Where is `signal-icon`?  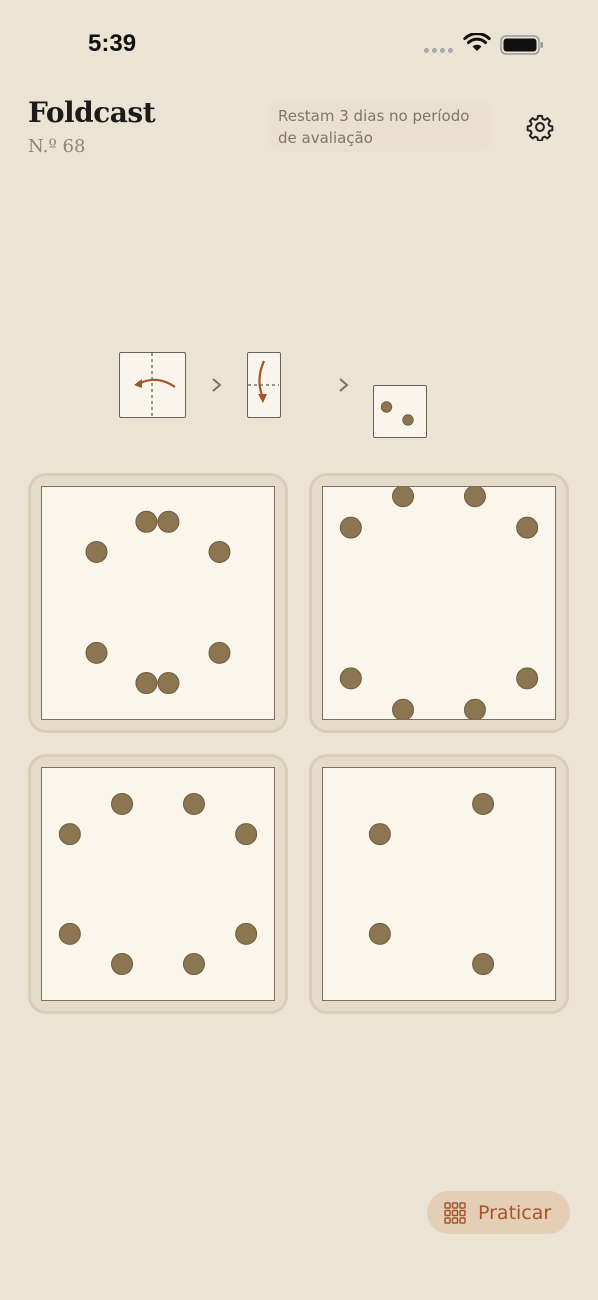 signal-icon is located at coordinates (438, 50).